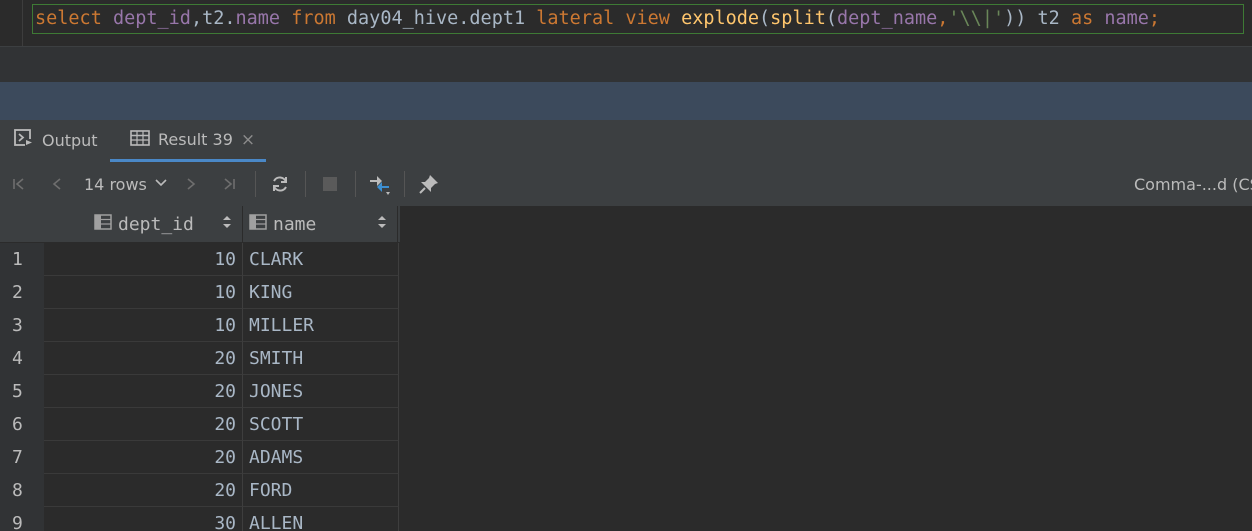 The image size is (1252, 531). I want to click on cell-dept-id: 30, so click(143, 519).